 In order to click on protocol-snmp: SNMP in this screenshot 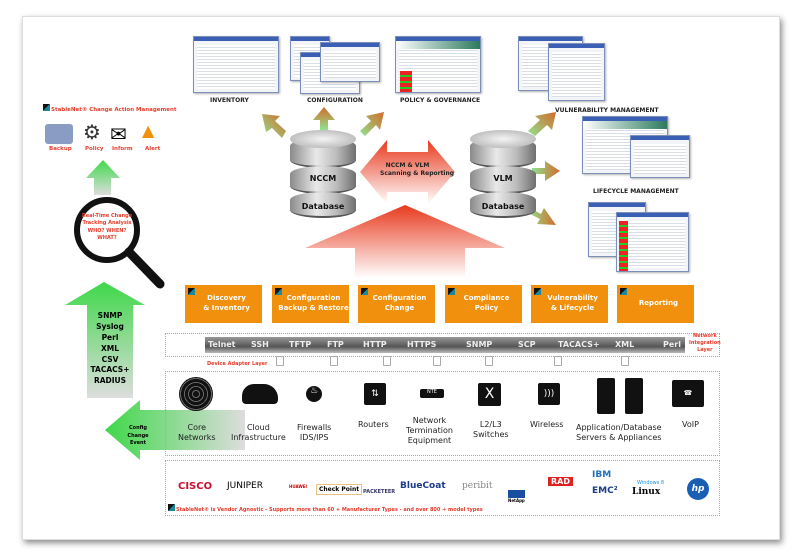, I will do `click(479, 344)`.